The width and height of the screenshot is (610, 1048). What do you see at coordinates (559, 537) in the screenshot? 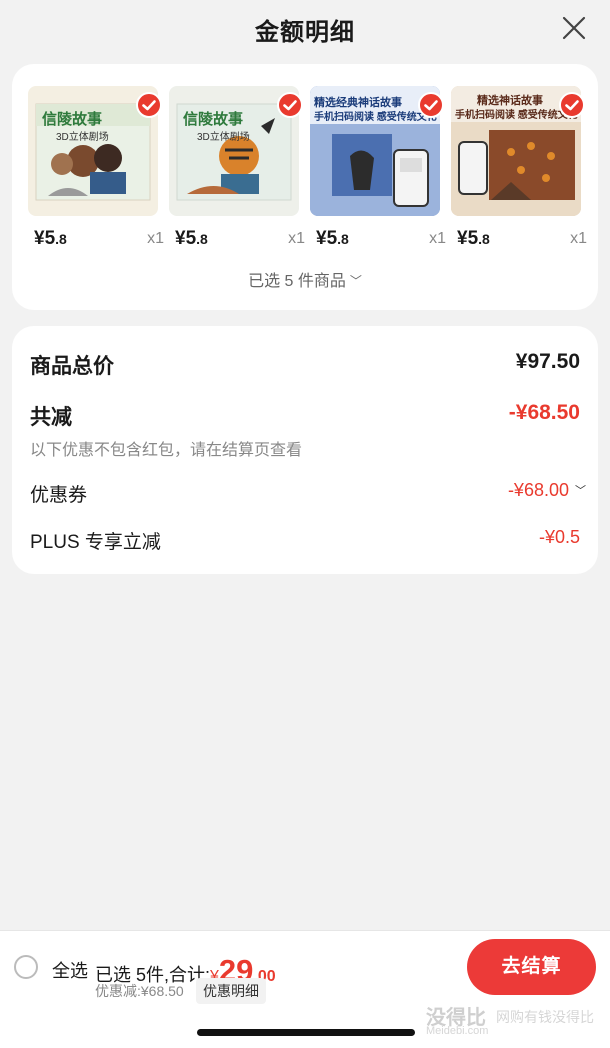
I see `plus-discount-value: -¥0.5` at bounding box center [559, 537].